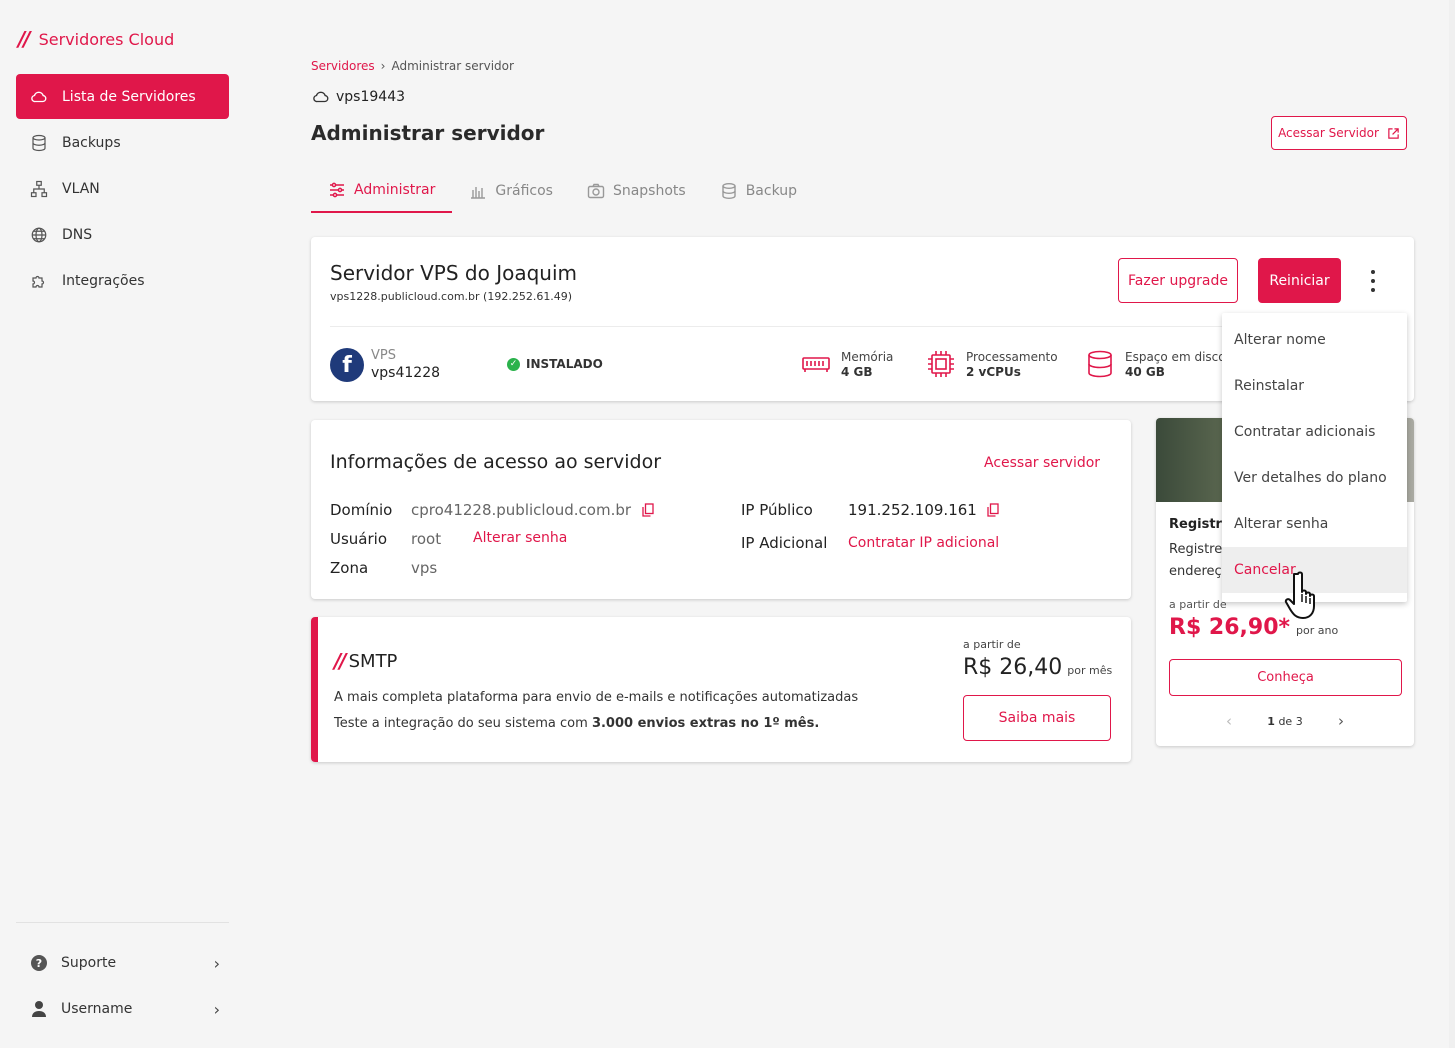  I want to click on tabs: Administrar Gráficos Snapshots Backup, so click(562, 191).